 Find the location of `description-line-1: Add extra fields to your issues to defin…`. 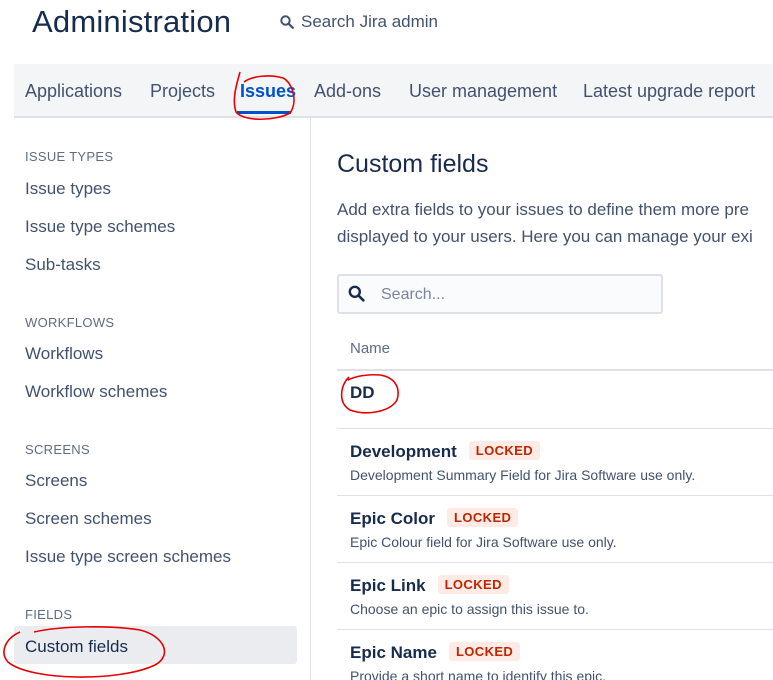

description-line-1: Add extra fields to your issues to defin… is located at coordinates (543, 209).